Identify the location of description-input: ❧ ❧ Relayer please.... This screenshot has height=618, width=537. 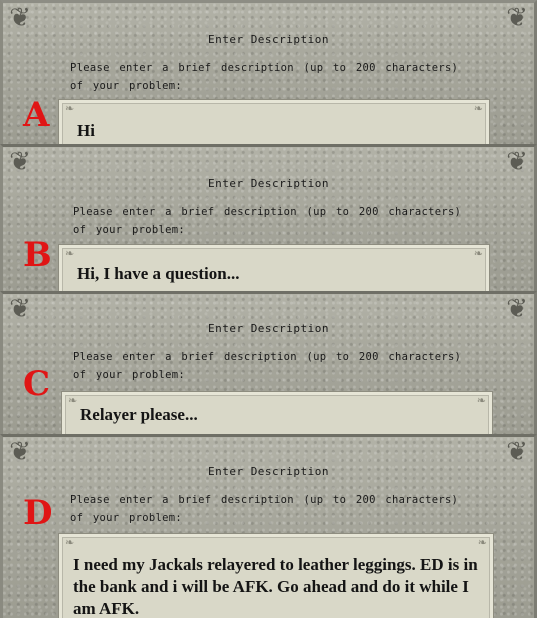
(277, 412).